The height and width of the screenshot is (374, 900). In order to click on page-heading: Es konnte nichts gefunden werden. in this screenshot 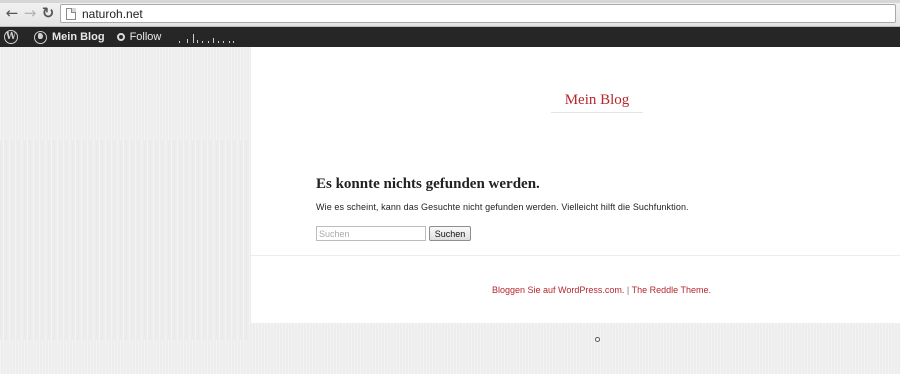, I will do `click(428, 184)`.